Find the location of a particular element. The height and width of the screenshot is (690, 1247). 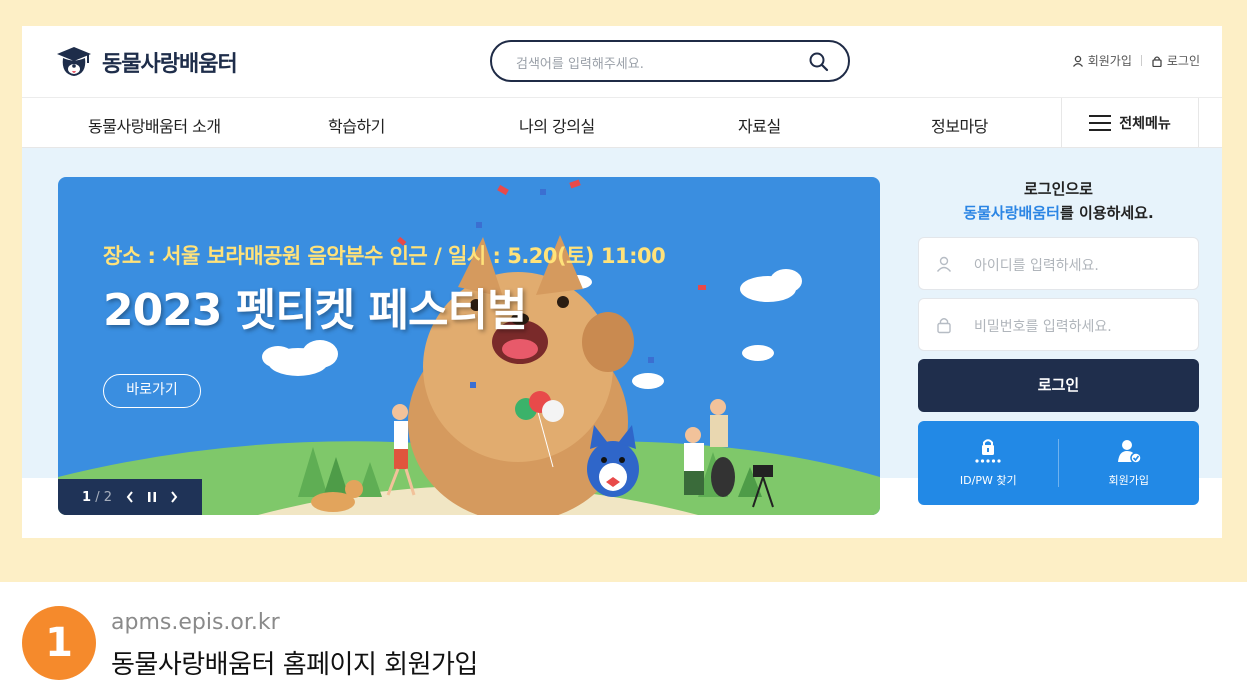

pager-count: 1 / 2 is located at coordinates (97, 497).